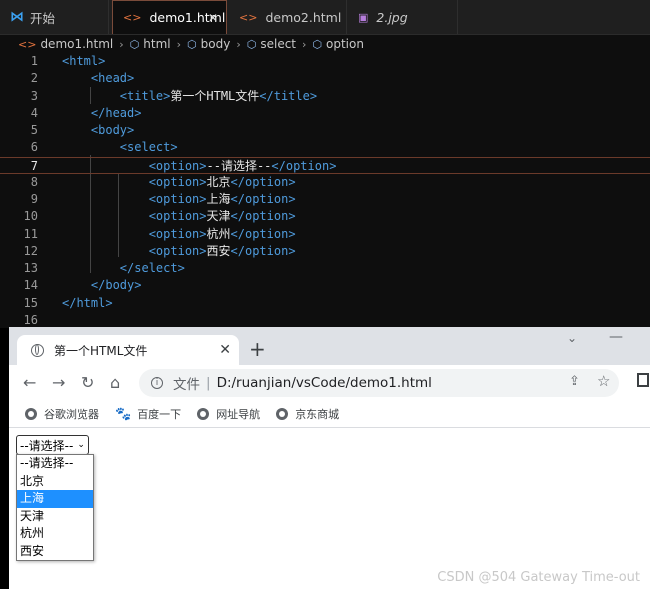 The image size is (650, 589). I want to click on bookmark-nav: 网址导航, so click(228, 414).